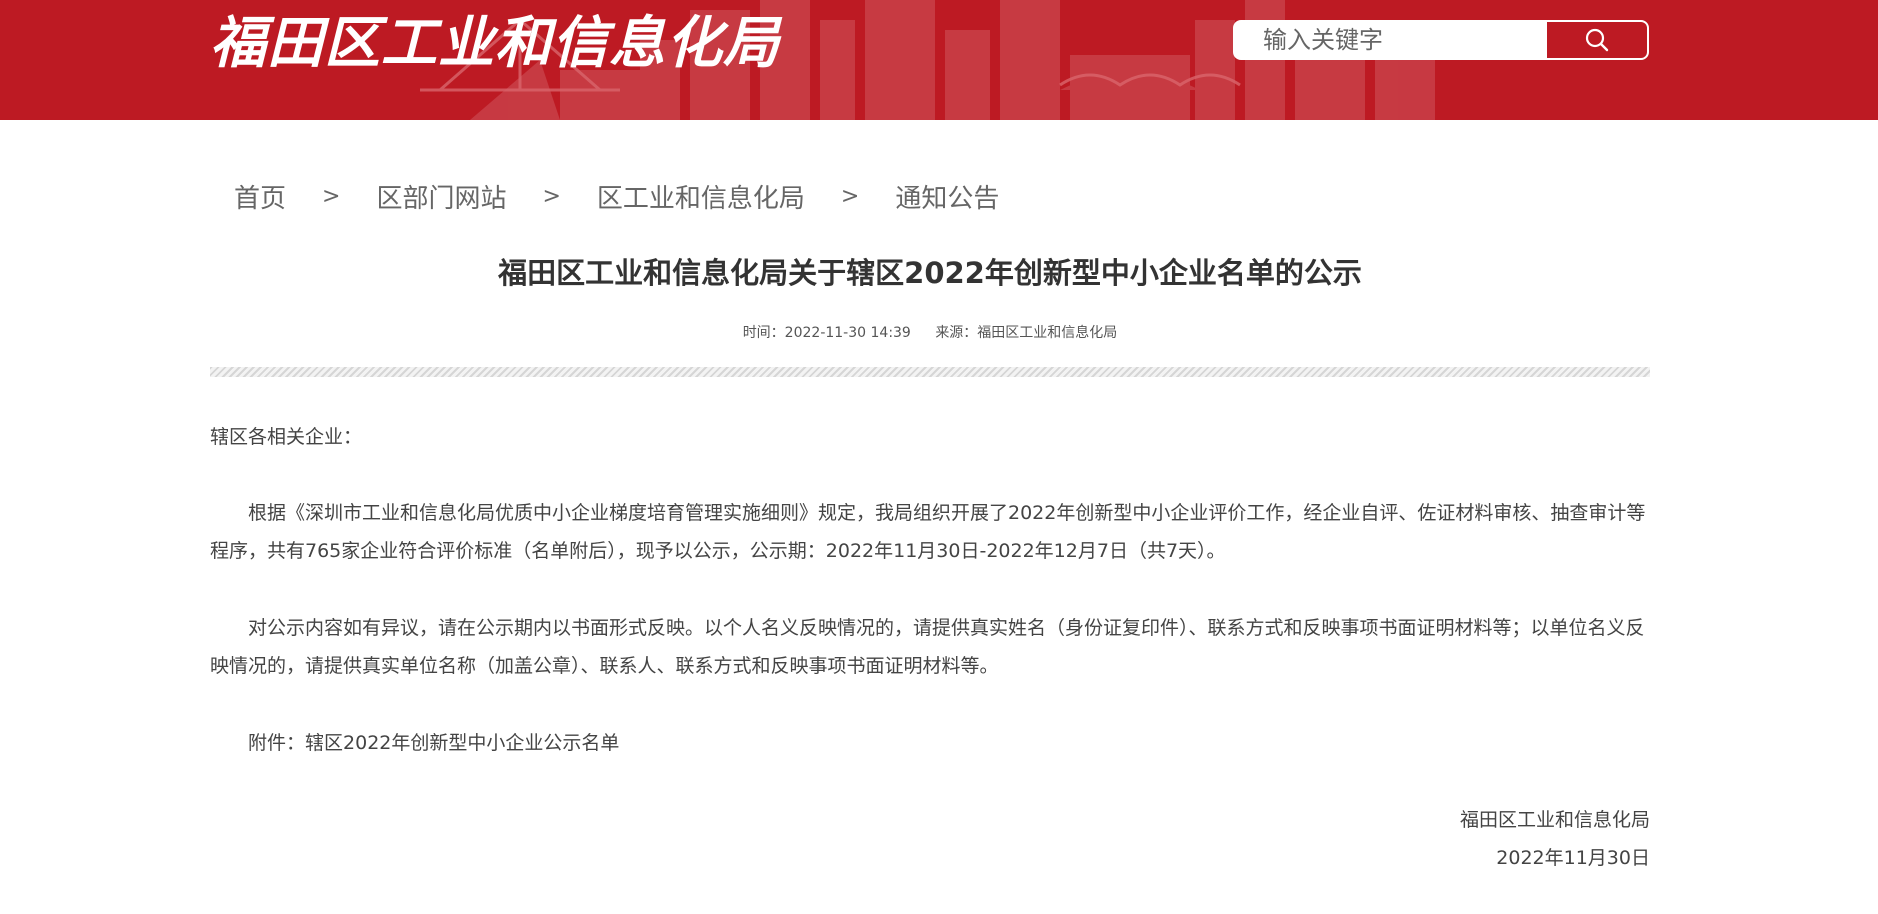 The height and width of the screenshot is (914, 1878). I want to click on search-box, so click(1441, 40).